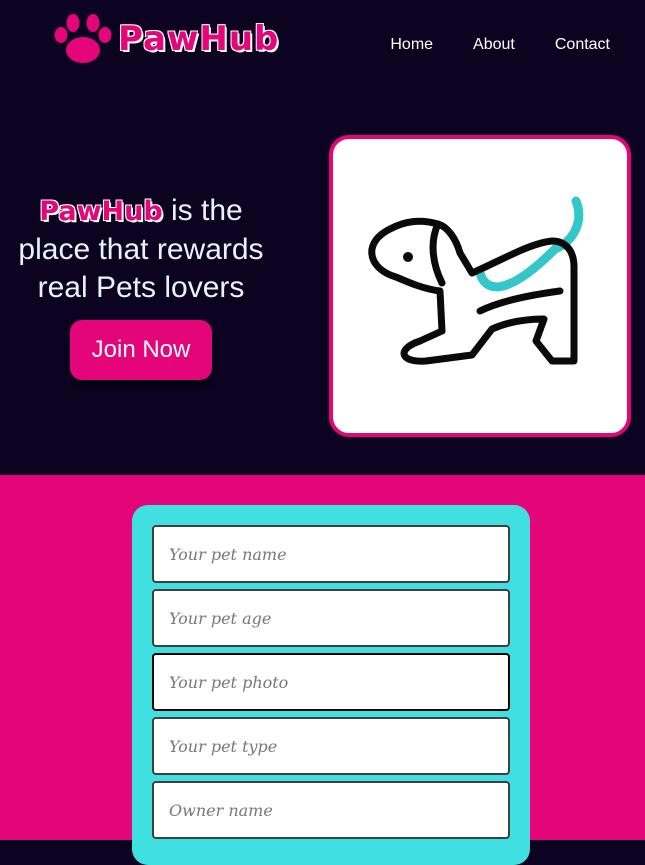 Image resolution: width=645 pixels, height=865 pixels. I want to click on headline-brand: PawHub, so click(101, 211).